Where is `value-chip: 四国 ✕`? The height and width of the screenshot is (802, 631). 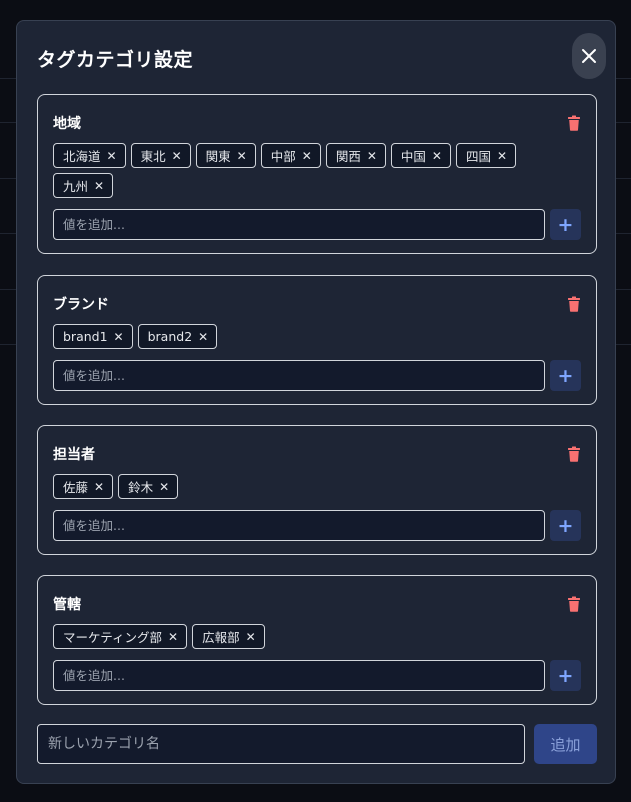 value-chip: 四国 ✕ is located at coordinates (486, 155).